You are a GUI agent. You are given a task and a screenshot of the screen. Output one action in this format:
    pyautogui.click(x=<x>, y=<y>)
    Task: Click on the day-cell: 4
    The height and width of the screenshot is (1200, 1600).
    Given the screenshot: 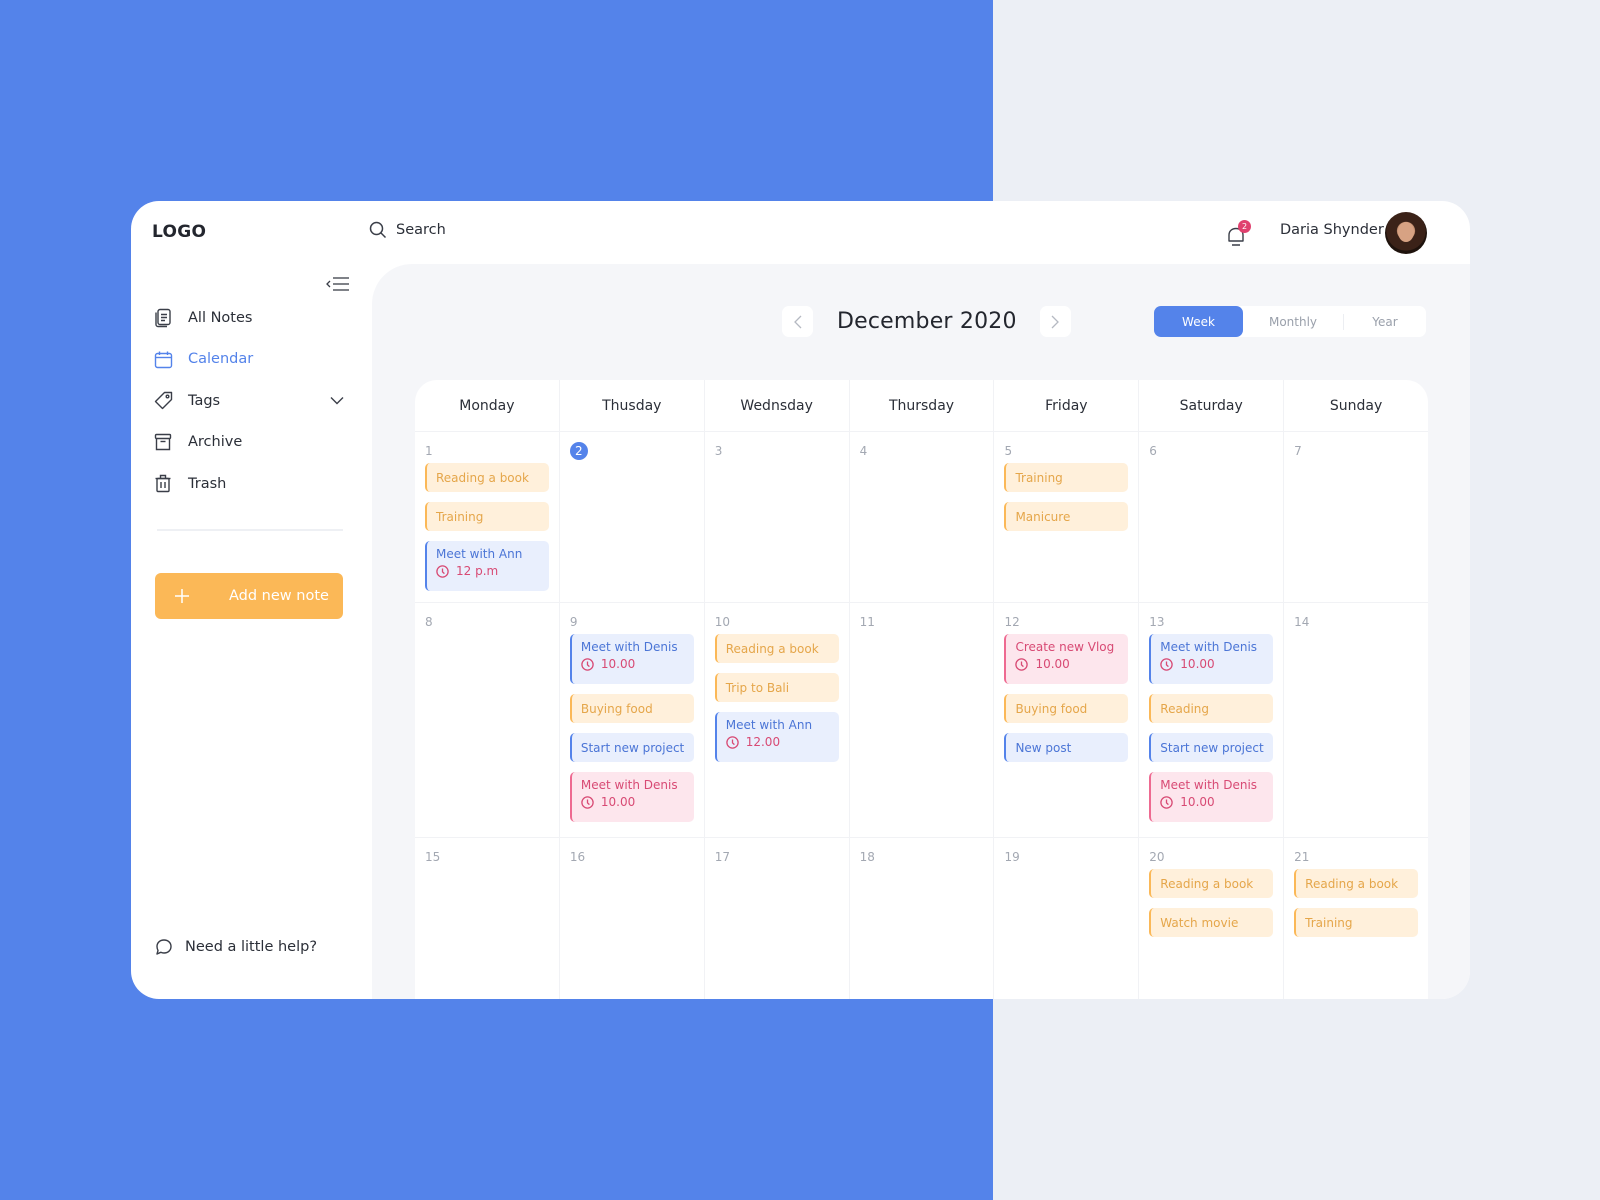 What is the action you would take?
    pyautogui.click(x=921, y=517)
    